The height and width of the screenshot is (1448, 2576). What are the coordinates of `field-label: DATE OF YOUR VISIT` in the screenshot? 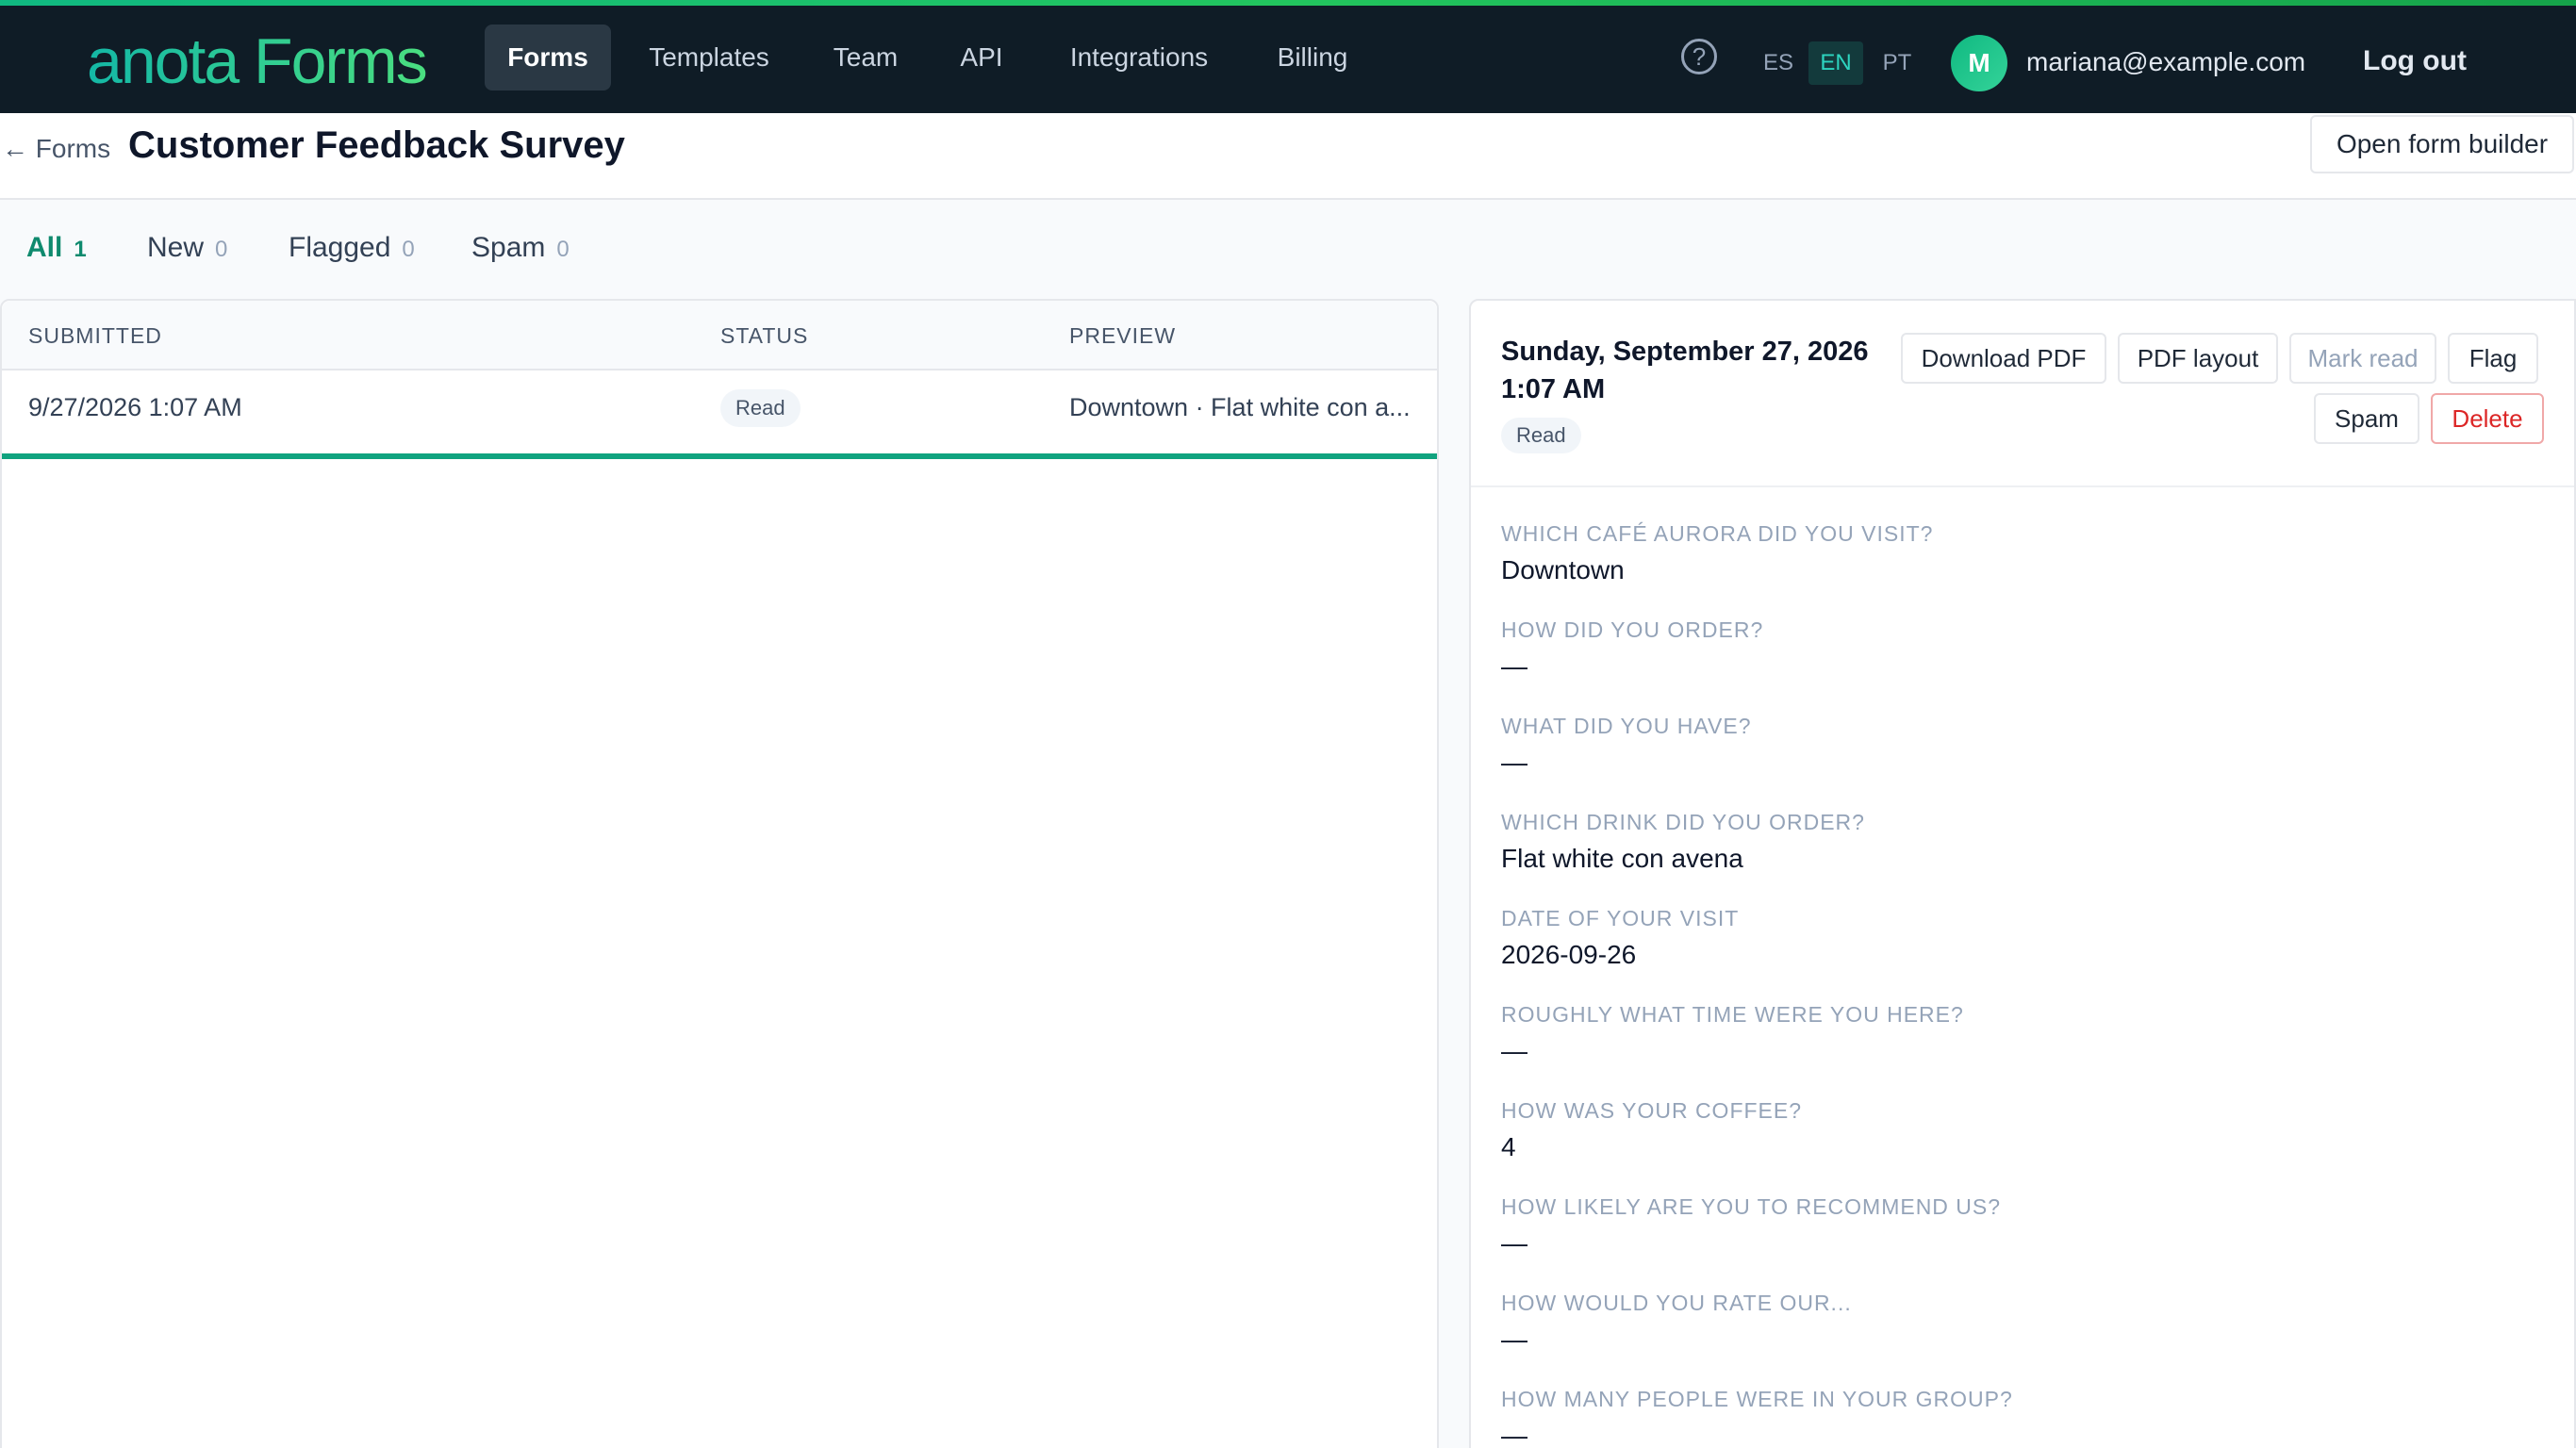 It's located at (1620, 918).